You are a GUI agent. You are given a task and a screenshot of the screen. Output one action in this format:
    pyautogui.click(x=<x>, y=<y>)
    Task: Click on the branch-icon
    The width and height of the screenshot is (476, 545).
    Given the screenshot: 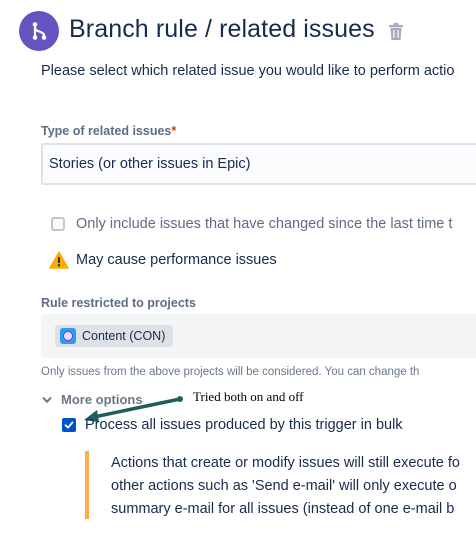 What is the action you would take?
    pyautogui.click(x=39, y=31)
    